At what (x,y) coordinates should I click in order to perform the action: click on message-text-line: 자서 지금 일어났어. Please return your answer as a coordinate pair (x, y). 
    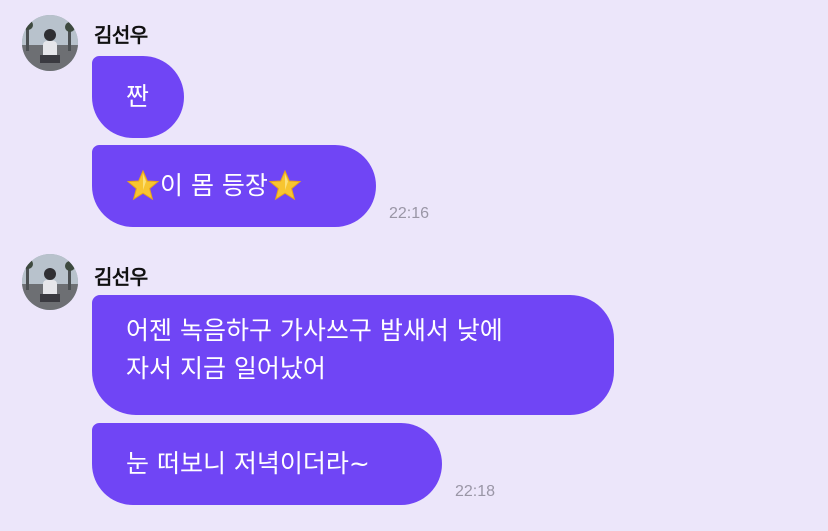
    Looking at the image, I should click on (226, 368).